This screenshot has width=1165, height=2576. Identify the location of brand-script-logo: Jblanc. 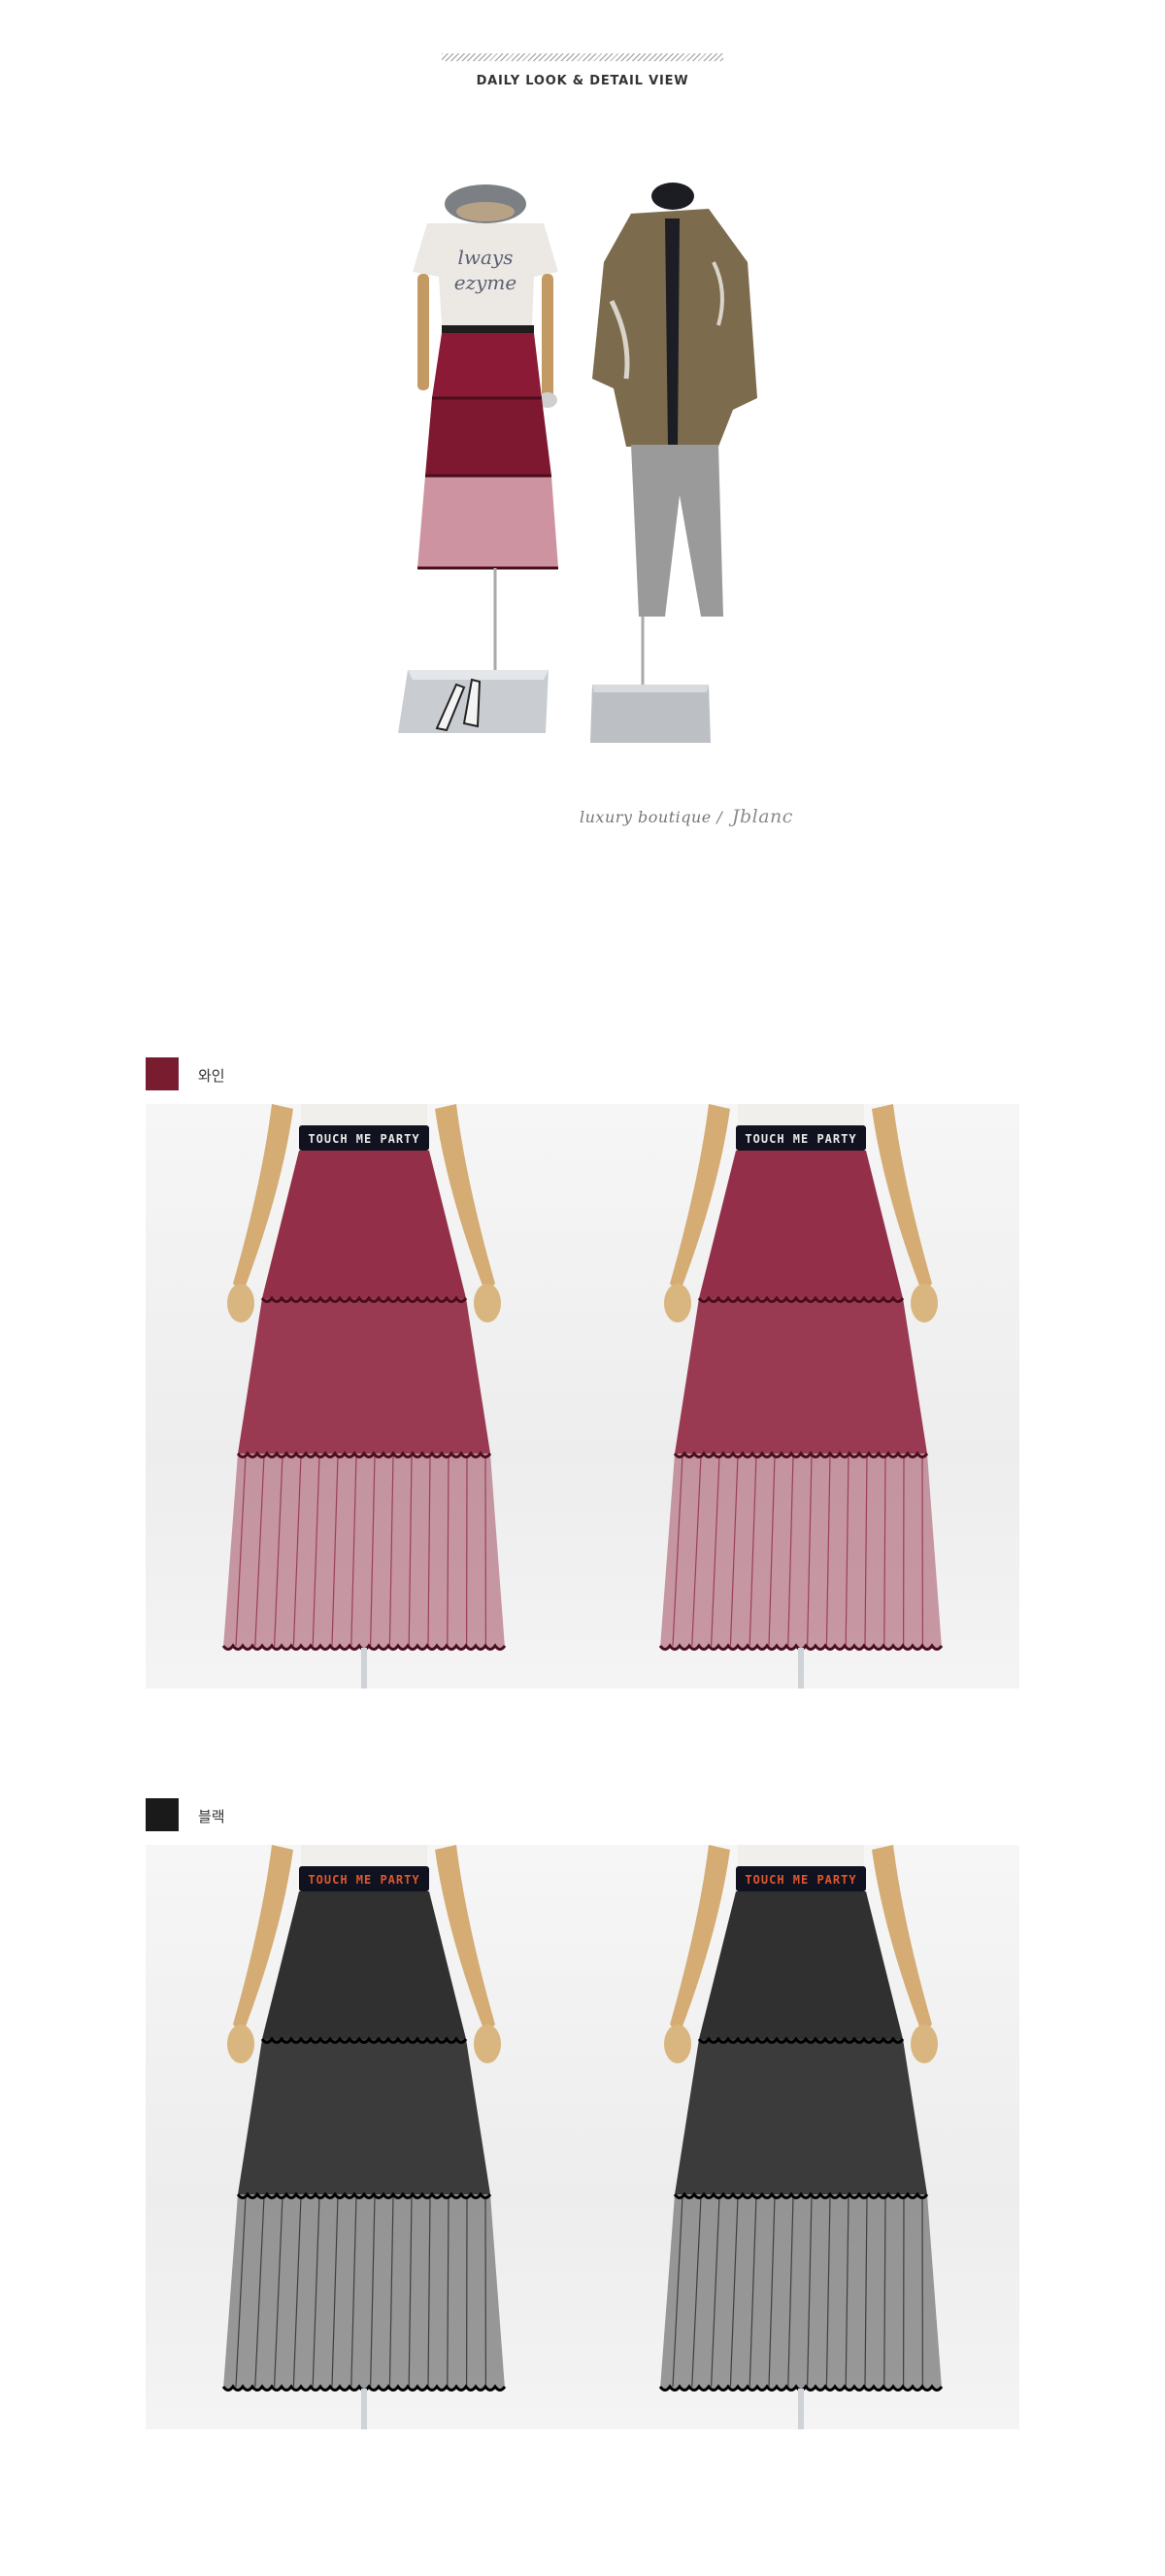
(762, 817).